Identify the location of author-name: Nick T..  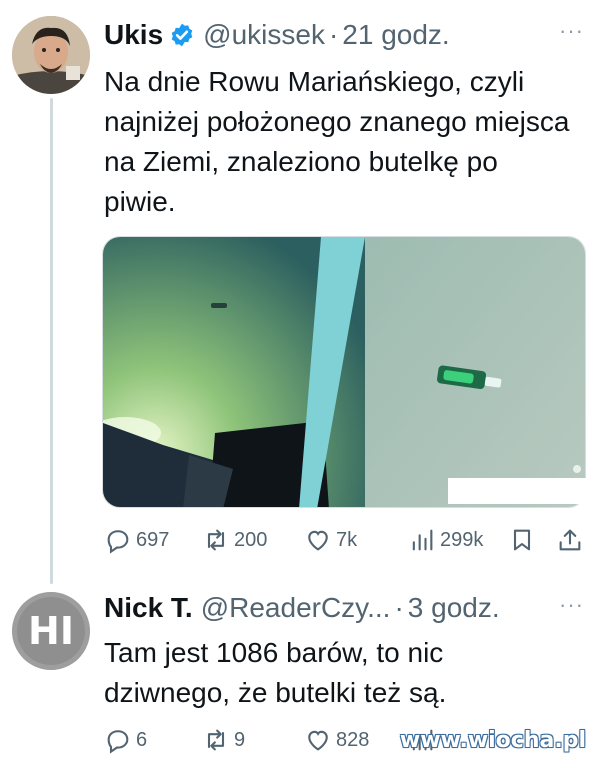
(148, 608).